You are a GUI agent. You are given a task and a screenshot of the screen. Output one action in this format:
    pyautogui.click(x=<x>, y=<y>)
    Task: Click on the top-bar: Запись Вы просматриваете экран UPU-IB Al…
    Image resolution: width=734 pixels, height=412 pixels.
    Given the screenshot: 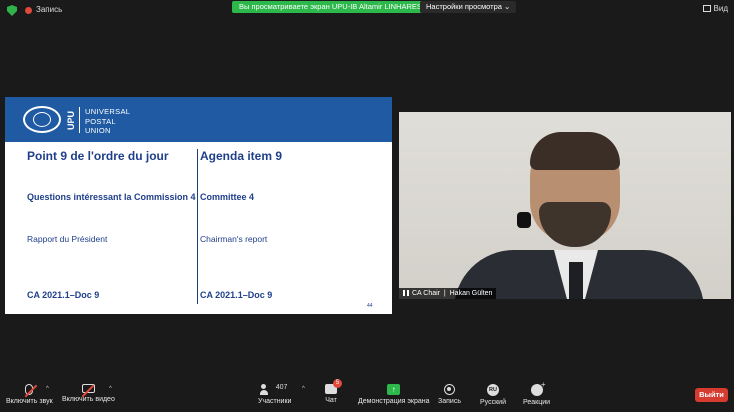 What is the action you would take?
    pyautogui.click(x=367, y=11)
    